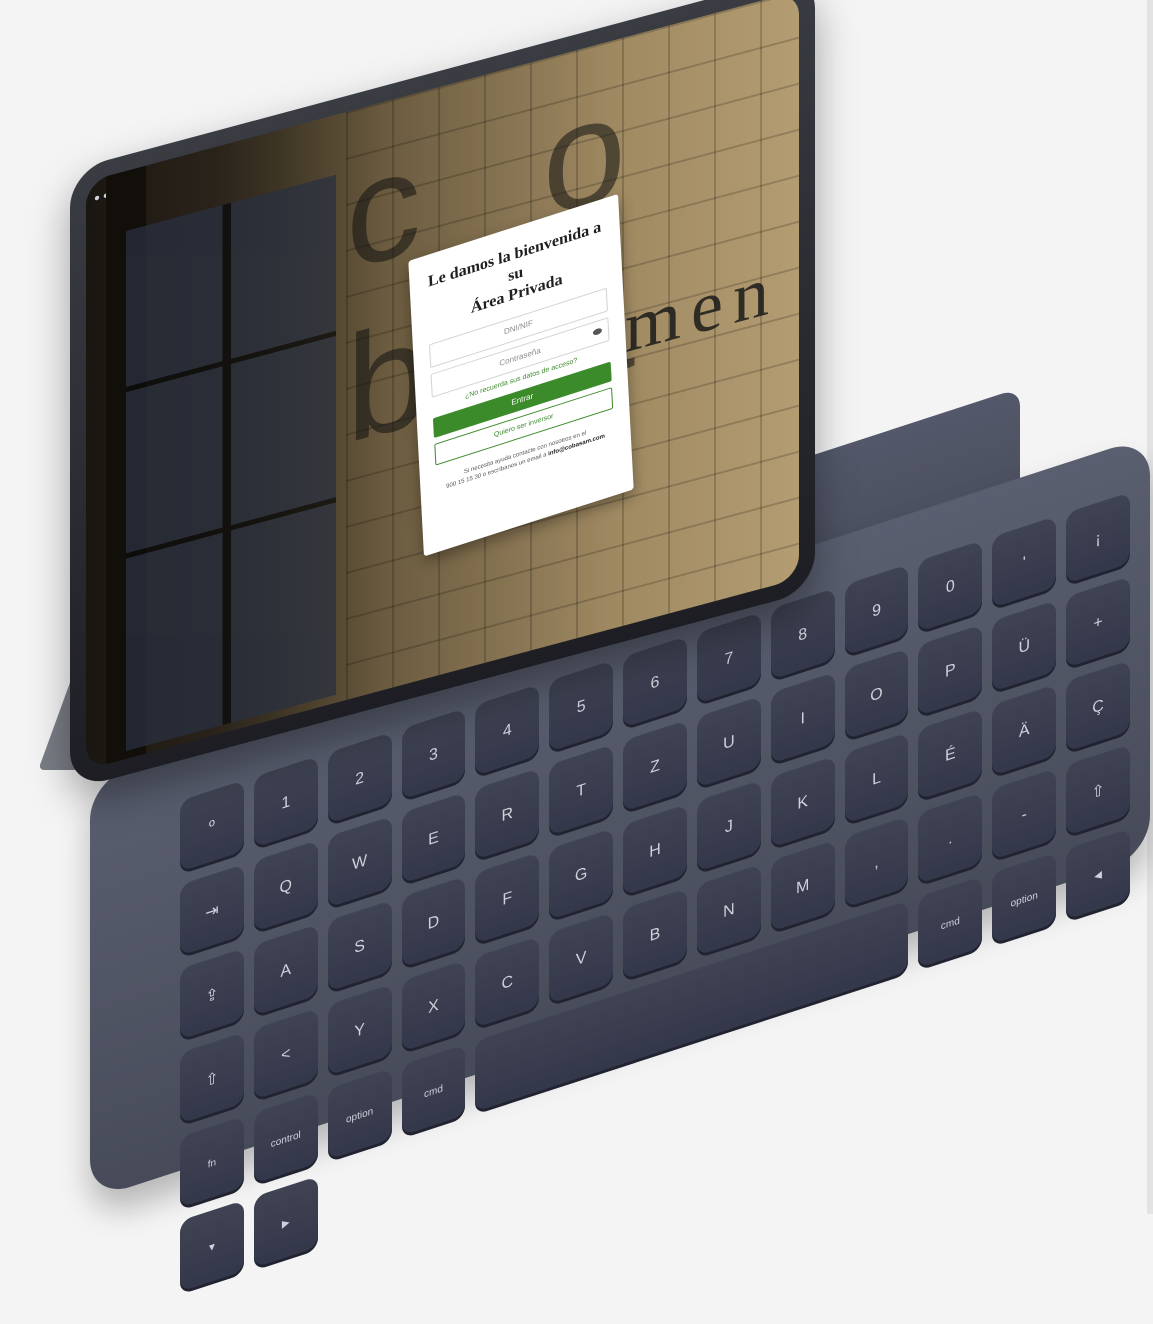 The height and width of the screenshot is (1324, 1153). Describe the element at coordinates (597, 332) in the screenshot. I see `eye-icon` at that location.